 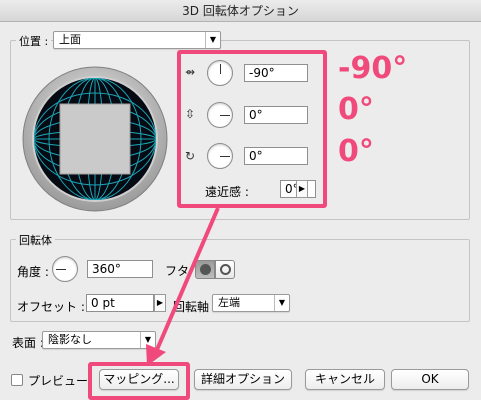 What do you see at coordinates (183, 286) in the screenshot?
I see `annotation-arrow` at bounding box center [183, 286].